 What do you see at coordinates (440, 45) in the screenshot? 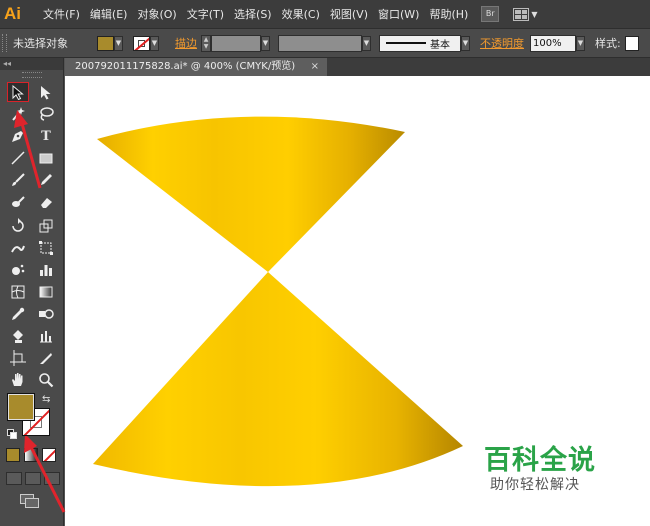
I see `brush-definition-label: 基本` at bounding box center [440, 45].